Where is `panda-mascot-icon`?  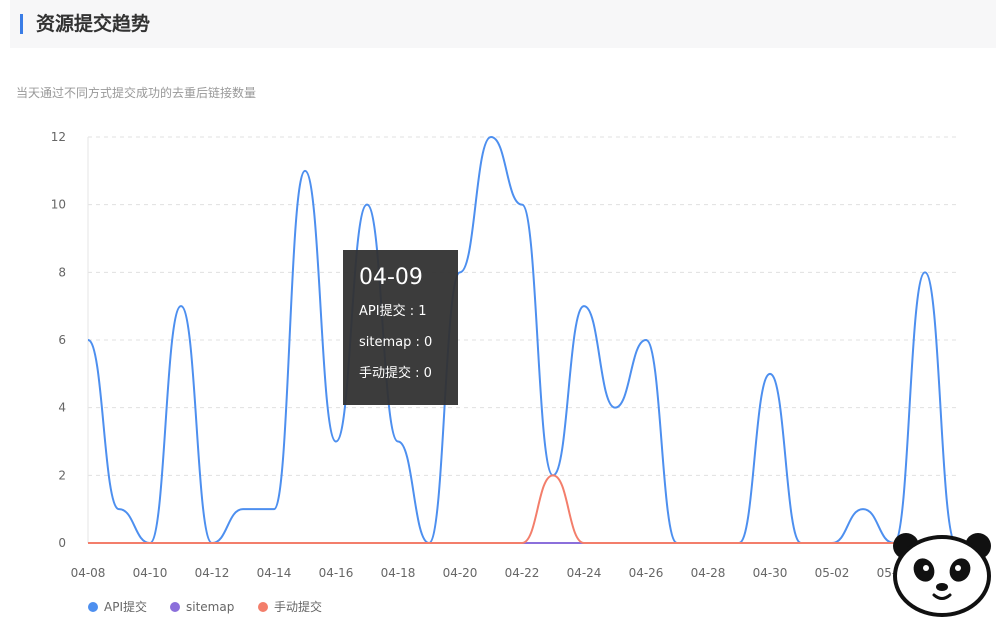
panda-mascot-icon is located at coordinates (942, 575).